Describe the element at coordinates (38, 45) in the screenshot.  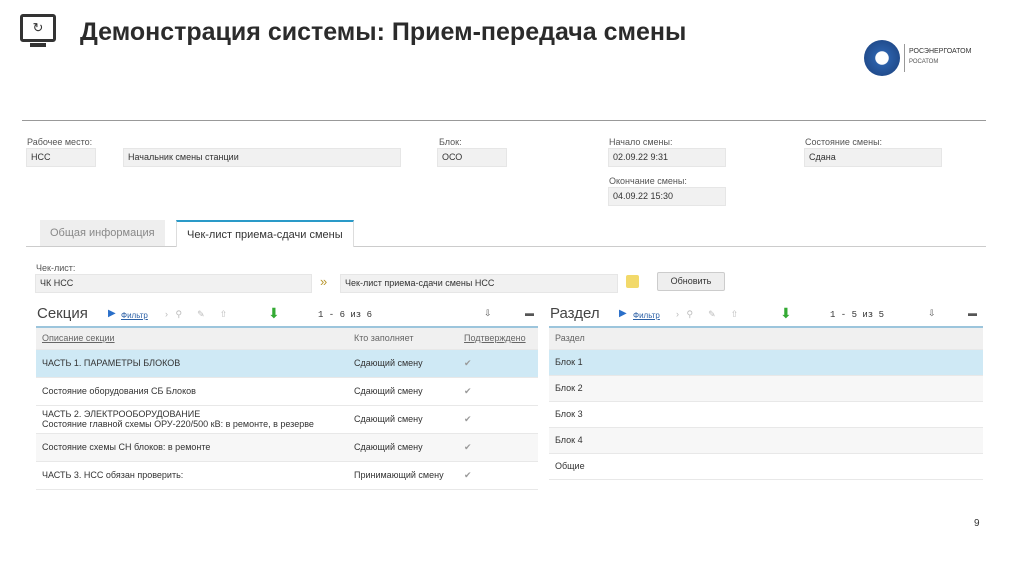
I see `monitor-stand` at that location.